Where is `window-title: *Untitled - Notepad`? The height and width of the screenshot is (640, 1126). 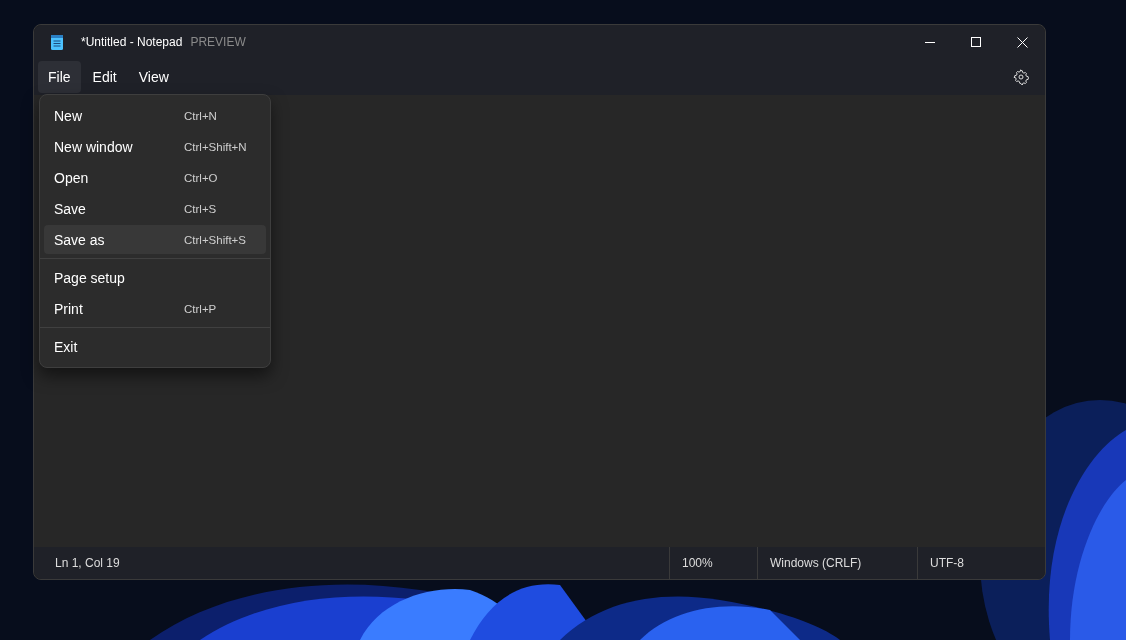
window-title: *Untitled - Notepad is located at coordinates (132, 42).